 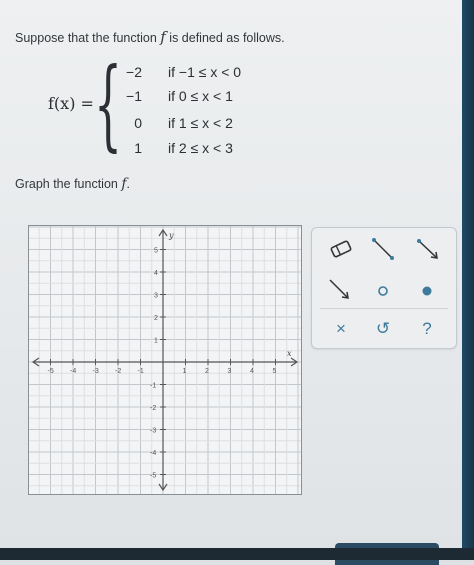 I want to click on ray-icon, so click(x=427, y=249).